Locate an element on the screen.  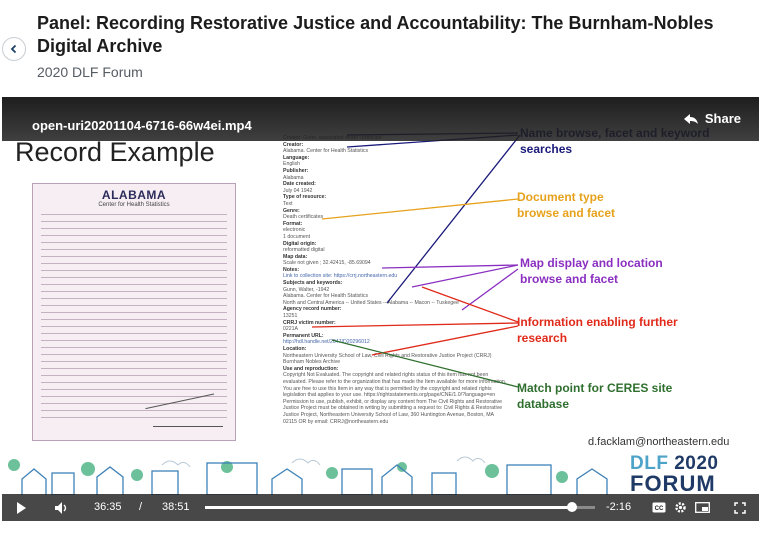
annotation-further-research: Information enabling further research is located at coordinates (597, 330).